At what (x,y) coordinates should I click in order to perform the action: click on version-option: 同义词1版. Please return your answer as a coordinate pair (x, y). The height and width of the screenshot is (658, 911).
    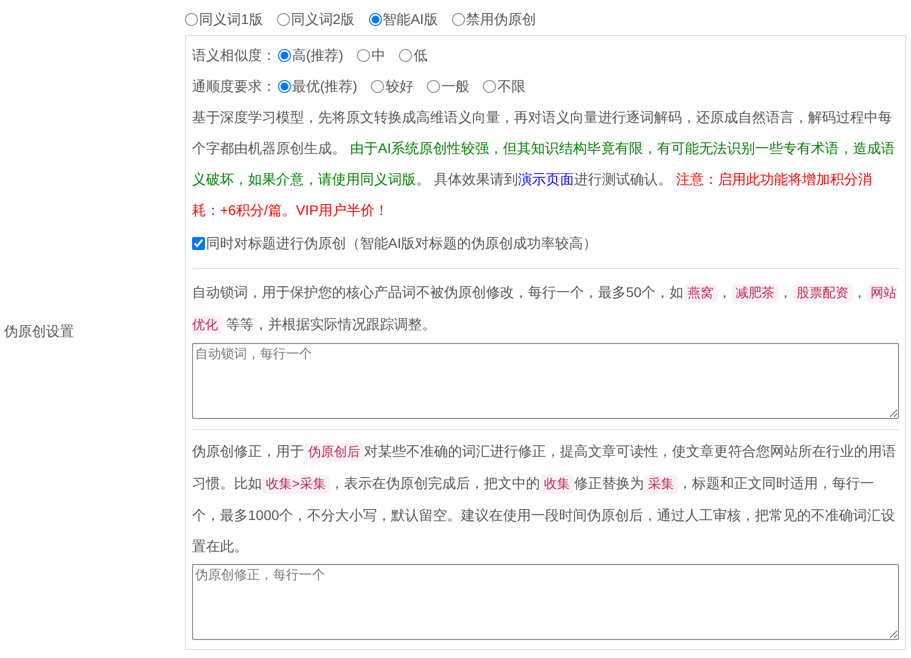
    Looking at the image, I should click on (224, 19).